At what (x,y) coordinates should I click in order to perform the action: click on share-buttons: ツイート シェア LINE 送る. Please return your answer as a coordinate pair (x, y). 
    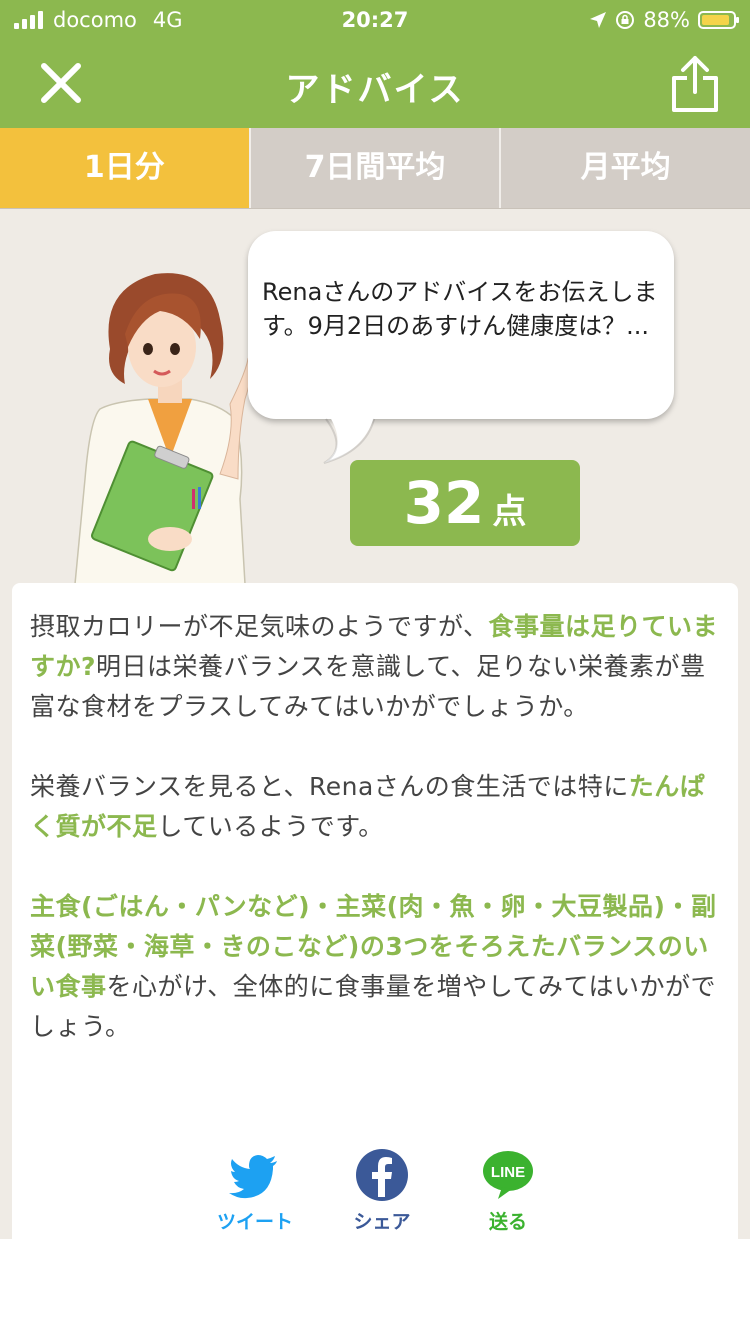
    Looking at the image, I should click on (375, 1194).